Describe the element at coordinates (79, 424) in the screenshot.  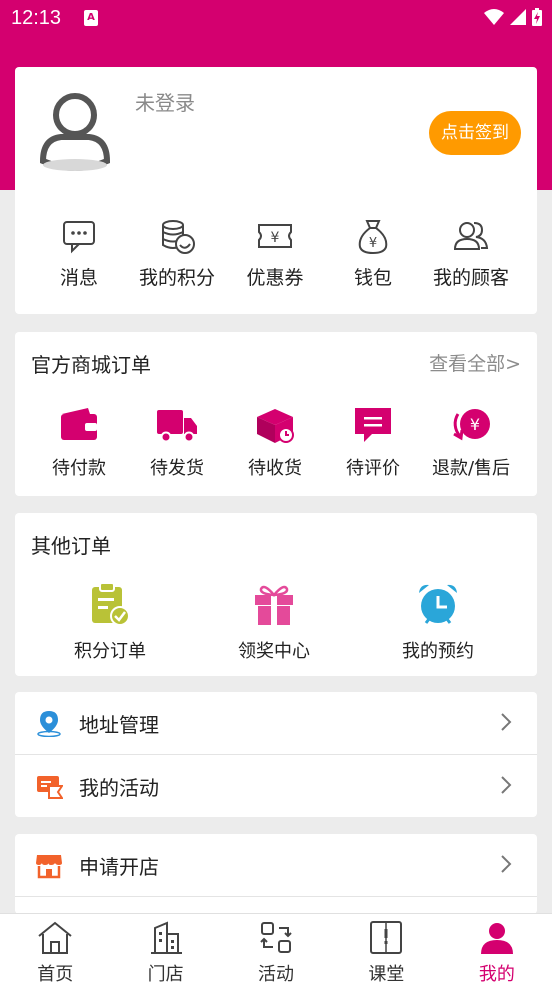
I see `wallet-icon` at that location.